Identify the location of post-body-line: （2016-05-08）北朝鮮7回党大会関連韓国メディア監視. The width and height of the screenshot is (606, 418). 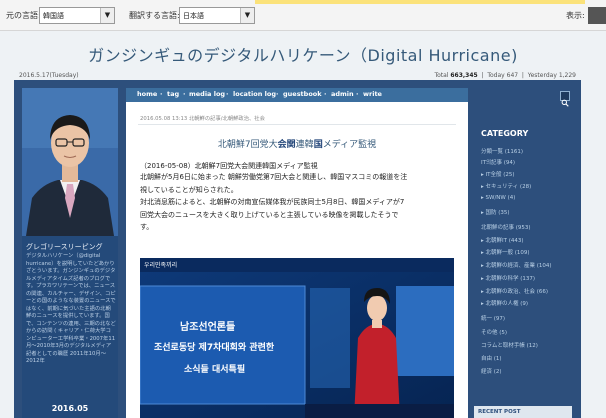
(229, 166).